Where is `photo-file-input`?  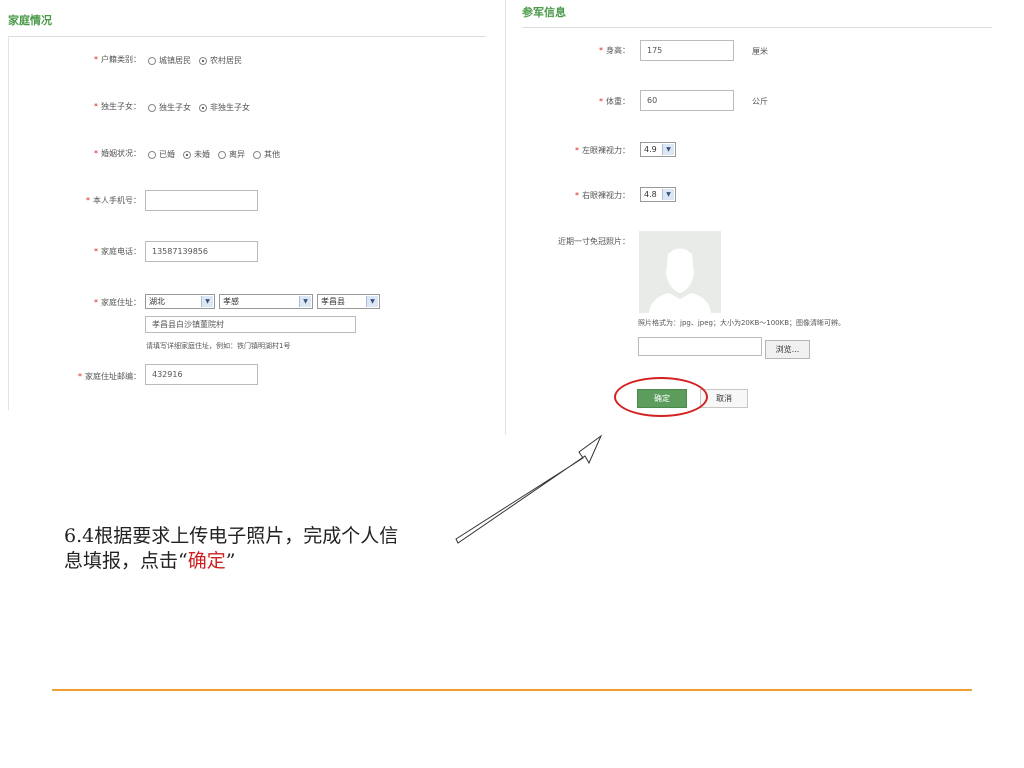 photo-file-input is located at coordinates (700, 346).